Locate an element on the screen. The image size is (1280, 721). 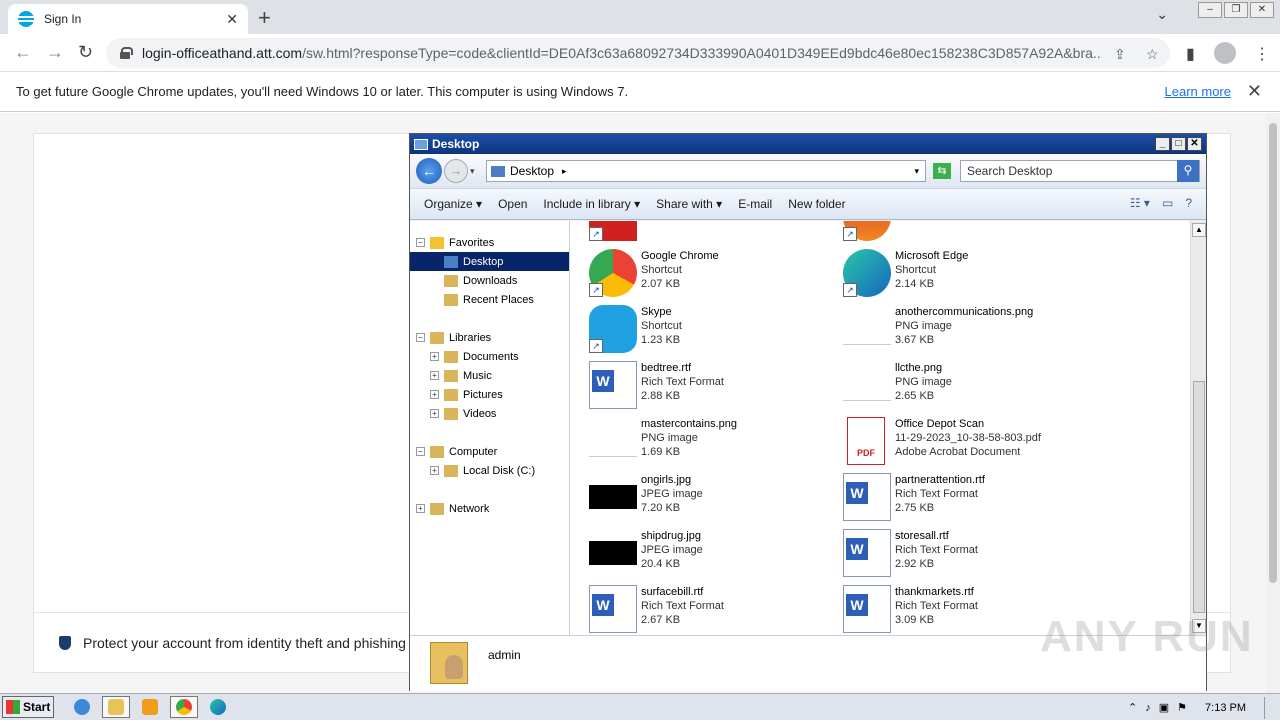
minimize-button: – is located at coordinates (1210, 10).